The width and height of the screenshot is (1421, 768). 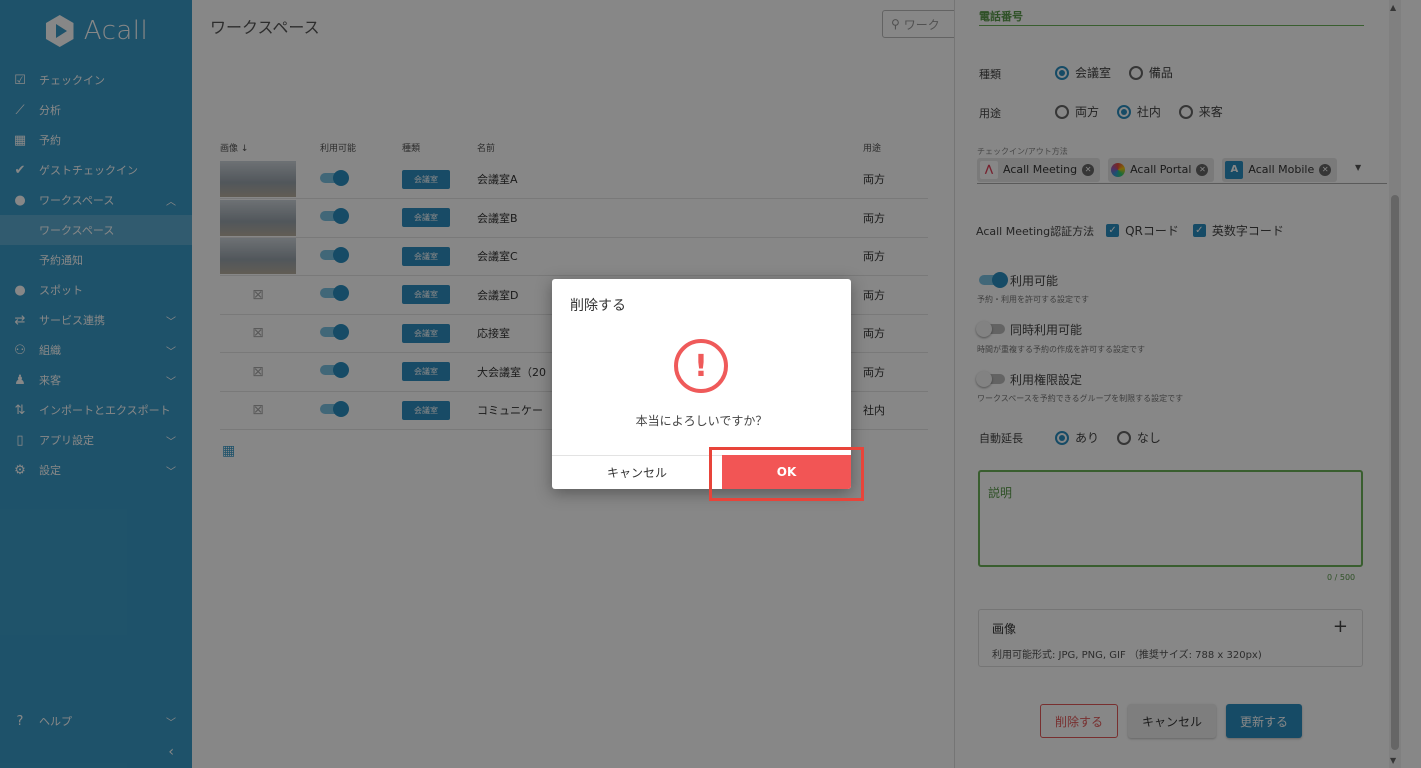 What do you see at coordinates (786, 474) in the screenshot?
I see `highlight-box` at bounding box center [786, 474].